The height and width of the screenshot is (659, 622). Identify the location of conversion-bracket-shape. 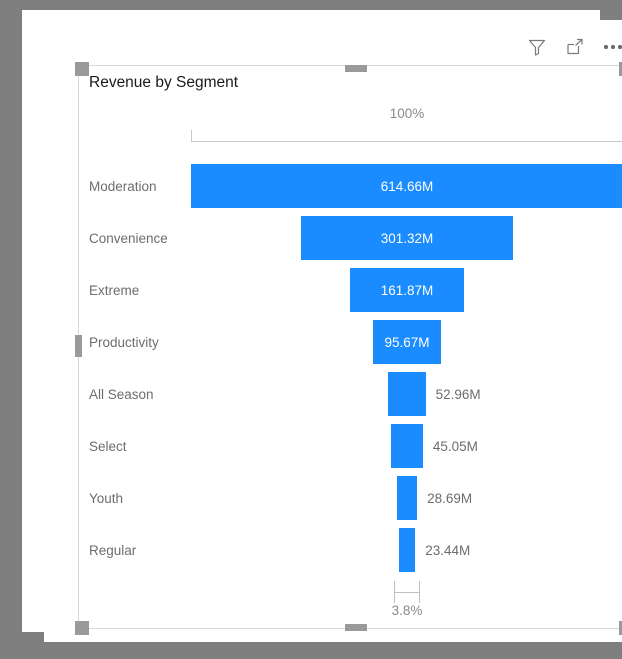
(407, 592).